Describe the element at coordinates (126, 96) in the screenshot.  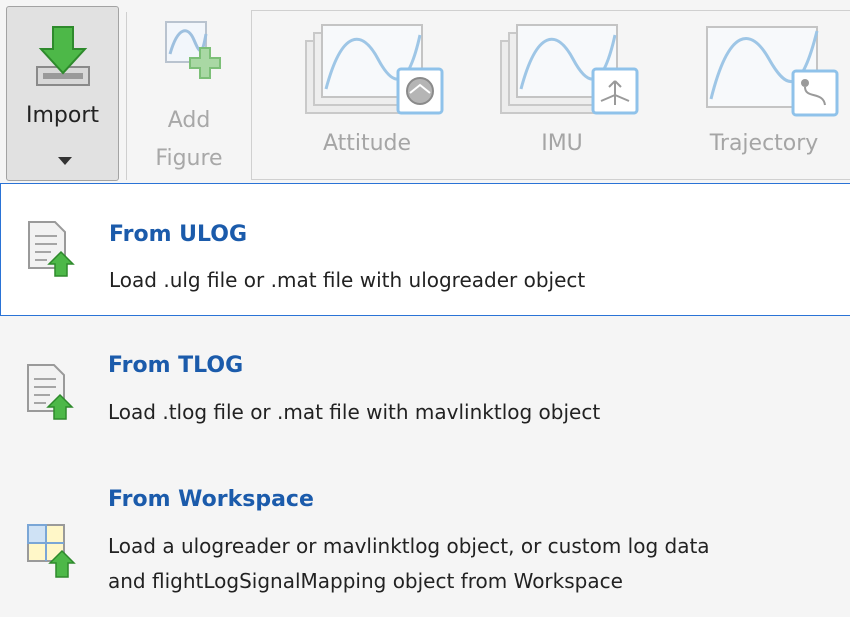
I see `toolstrip-divider` at that location.